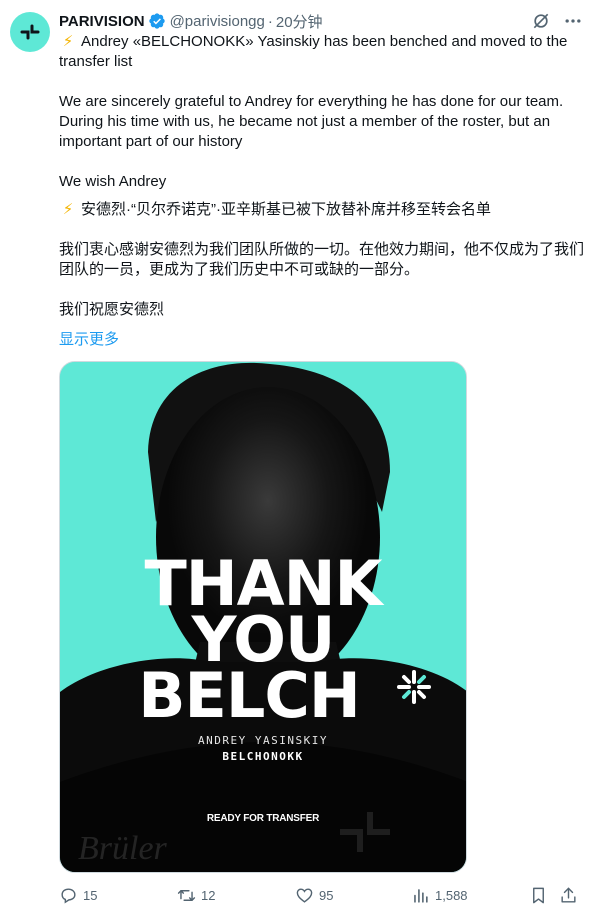 This screenshot has width=594, height=915. I want to click on display-name: PARIVISION, so click(102, 21).